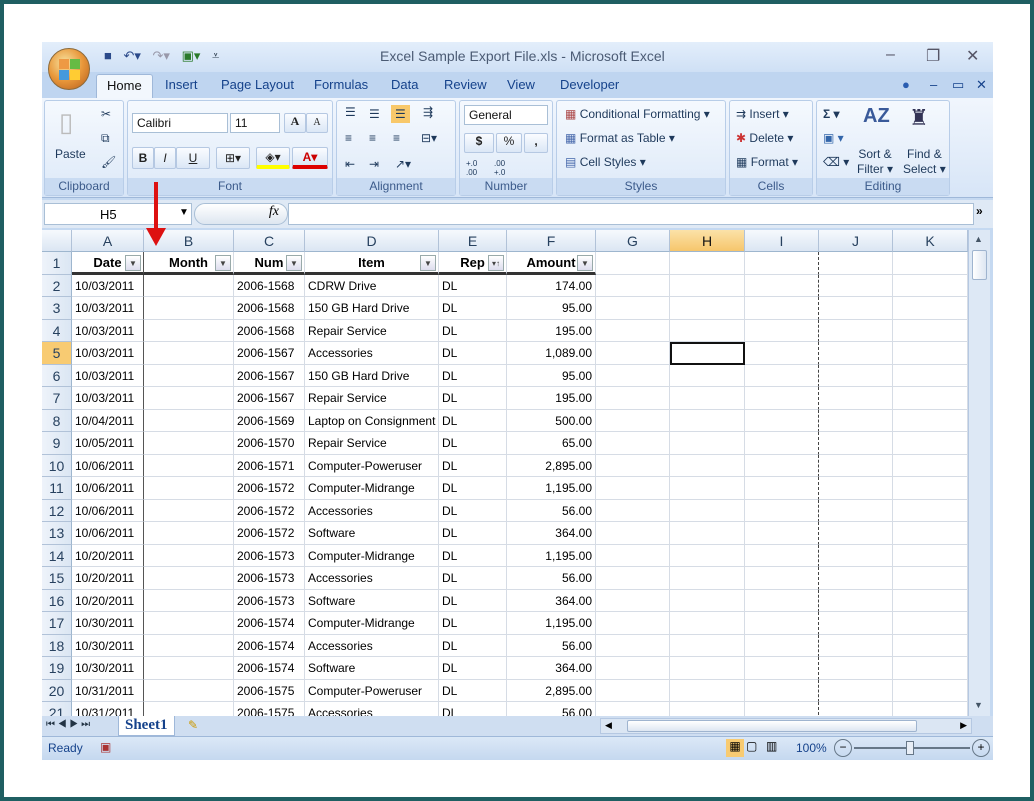 Image resolution: width=1034 pixels, height=801 pixels. What do you see at coordinates (979, 265) in the screenshot?
I see `vertical-scroll-thumb` at bounding box center [979, 265].